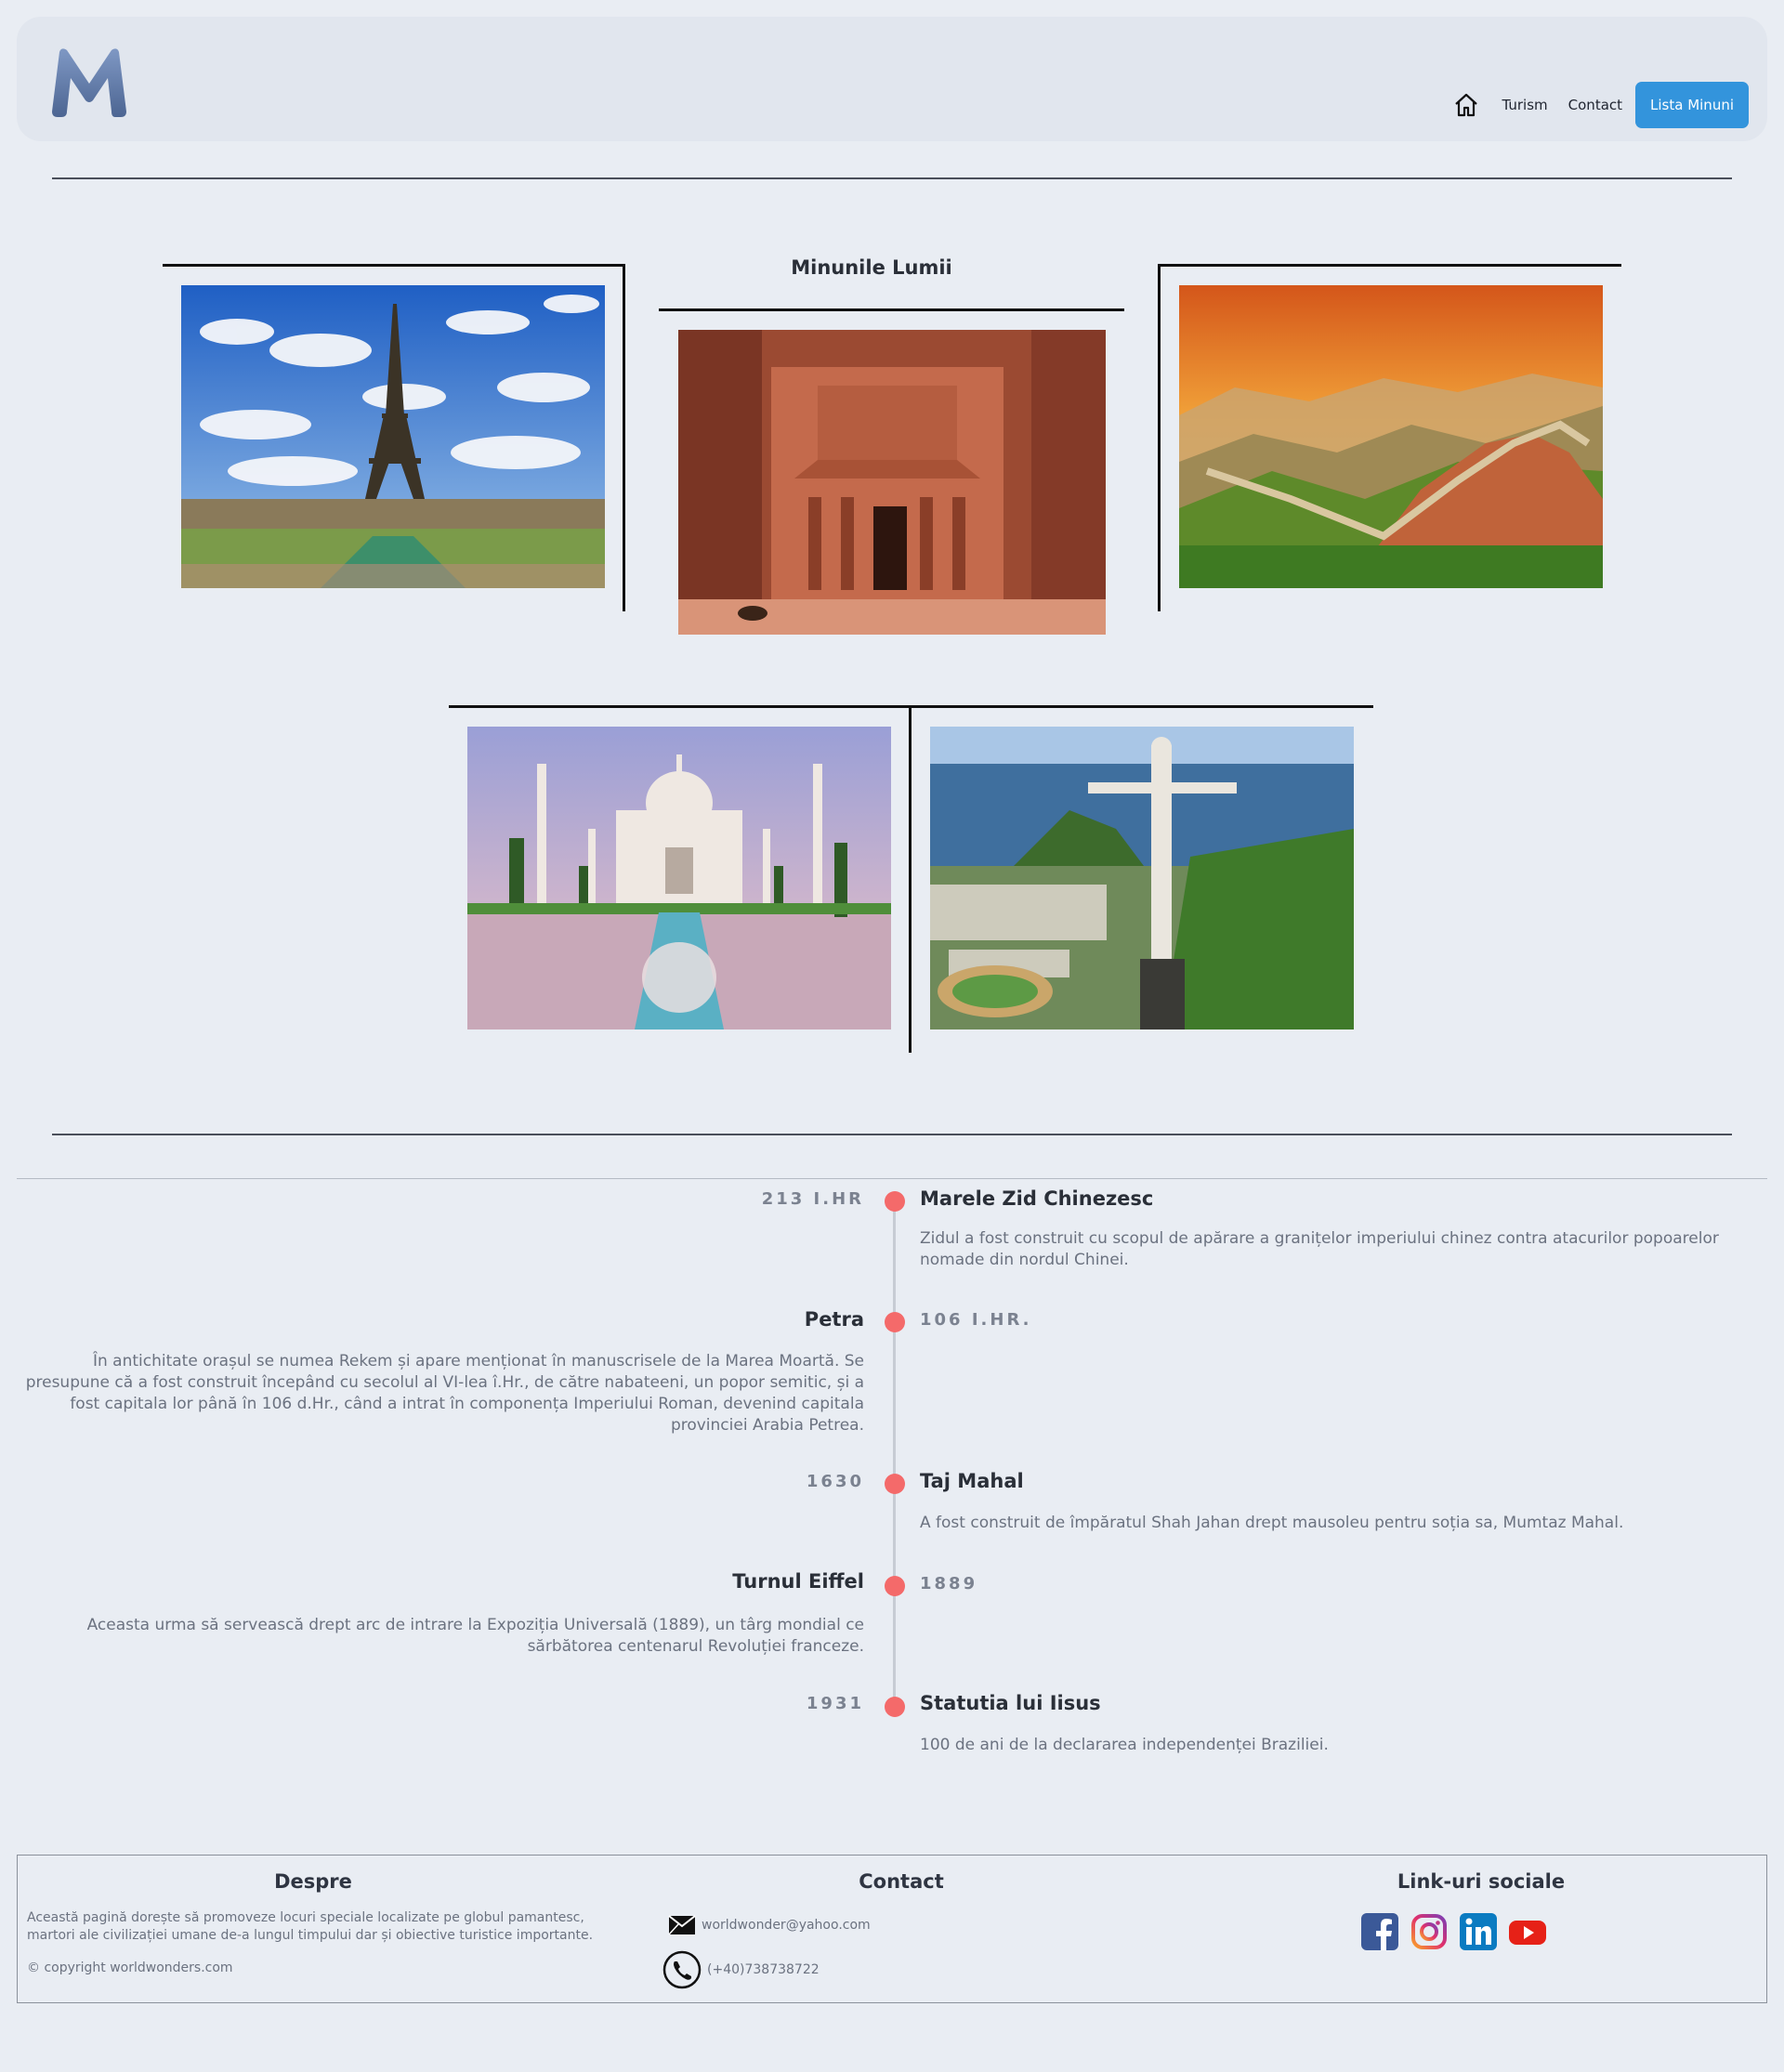  I want to click on petra-photo, so click(892, 482).